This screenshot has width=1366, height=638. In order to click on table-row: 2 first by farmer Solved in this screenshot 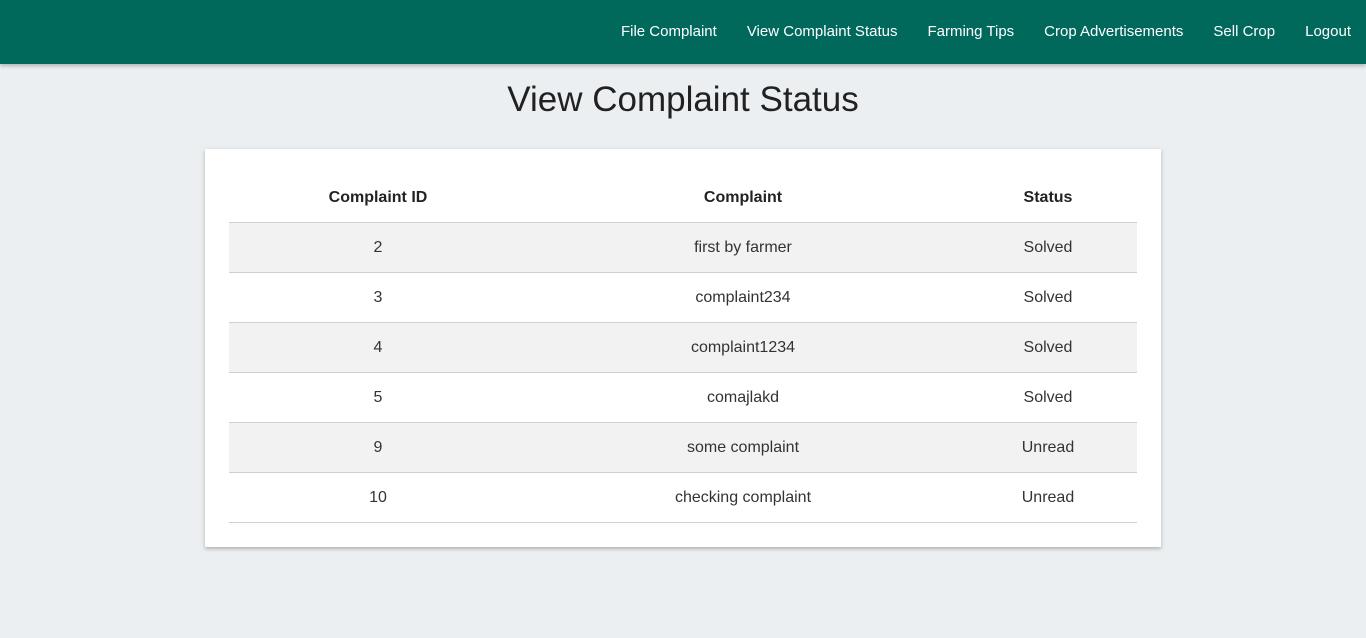, I will do `click(683, 247)`.